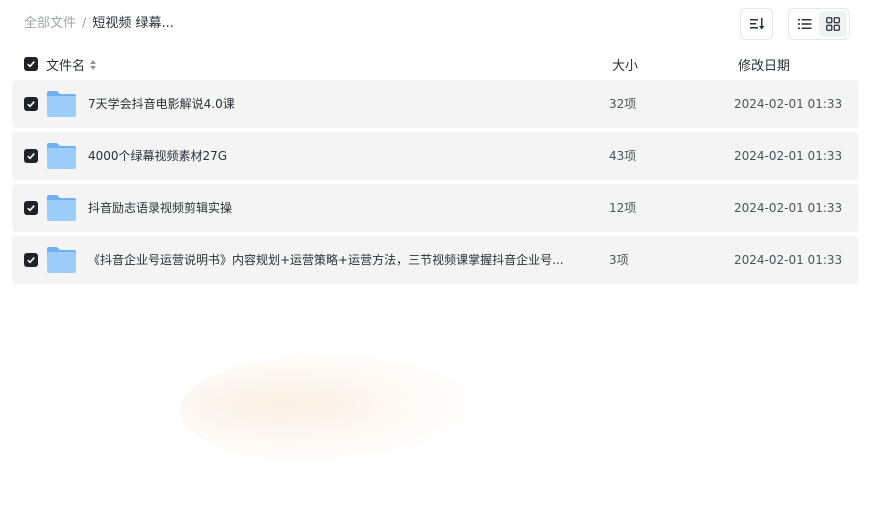 The image size is (874, 514). I want to click on sort-button, so click(756, 24).